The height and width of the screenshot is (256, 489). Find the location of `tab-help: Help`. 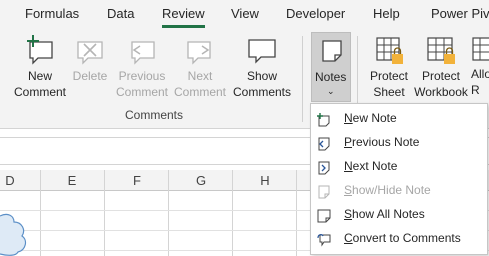

tab-help: Help is located at coordinates (386, 13).